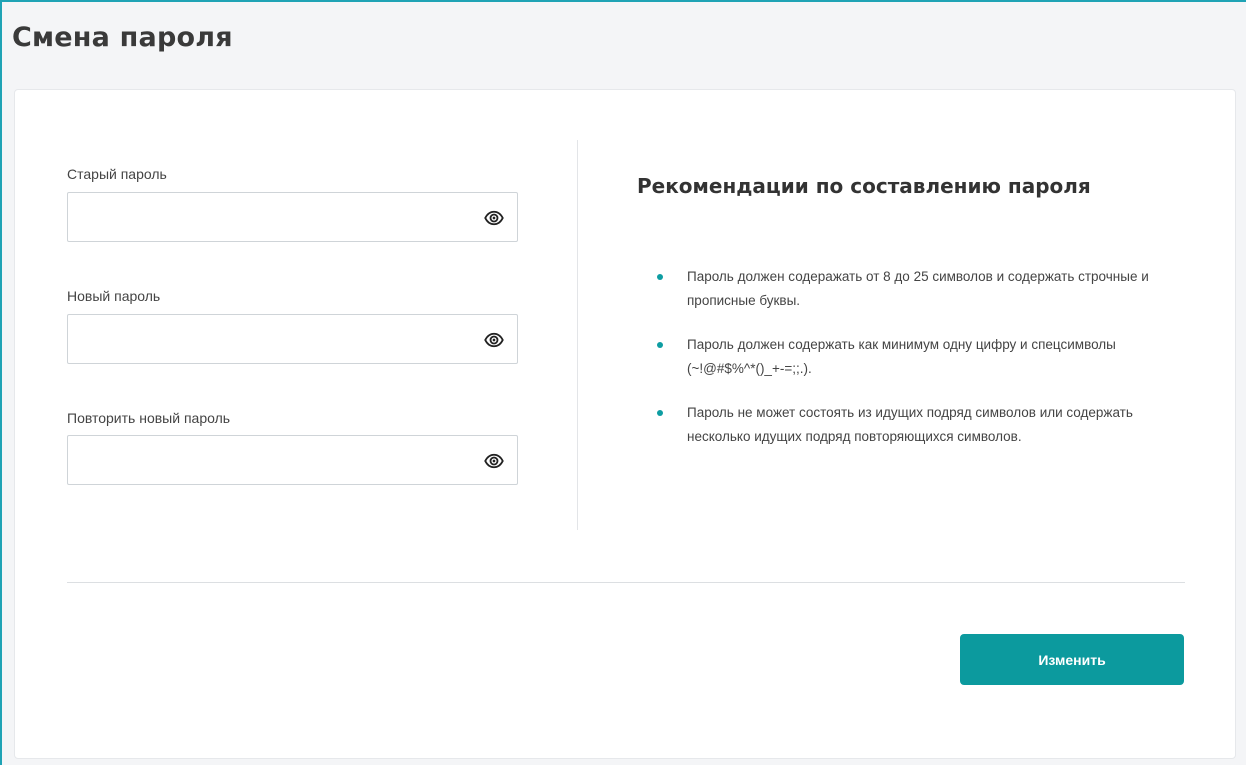  I want to click on page-title: Смена пароля, so click(122, 37).